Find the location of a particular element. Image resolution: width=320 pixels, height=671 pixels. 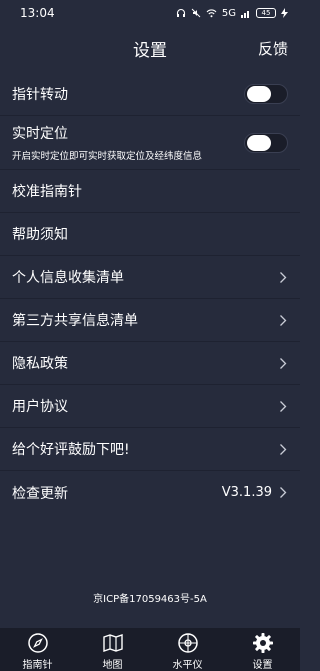

setting-realtime-location: 实时定位 开启实时定位即可实时获取定位及经纬度信息 is located at coordinates (150, 143).